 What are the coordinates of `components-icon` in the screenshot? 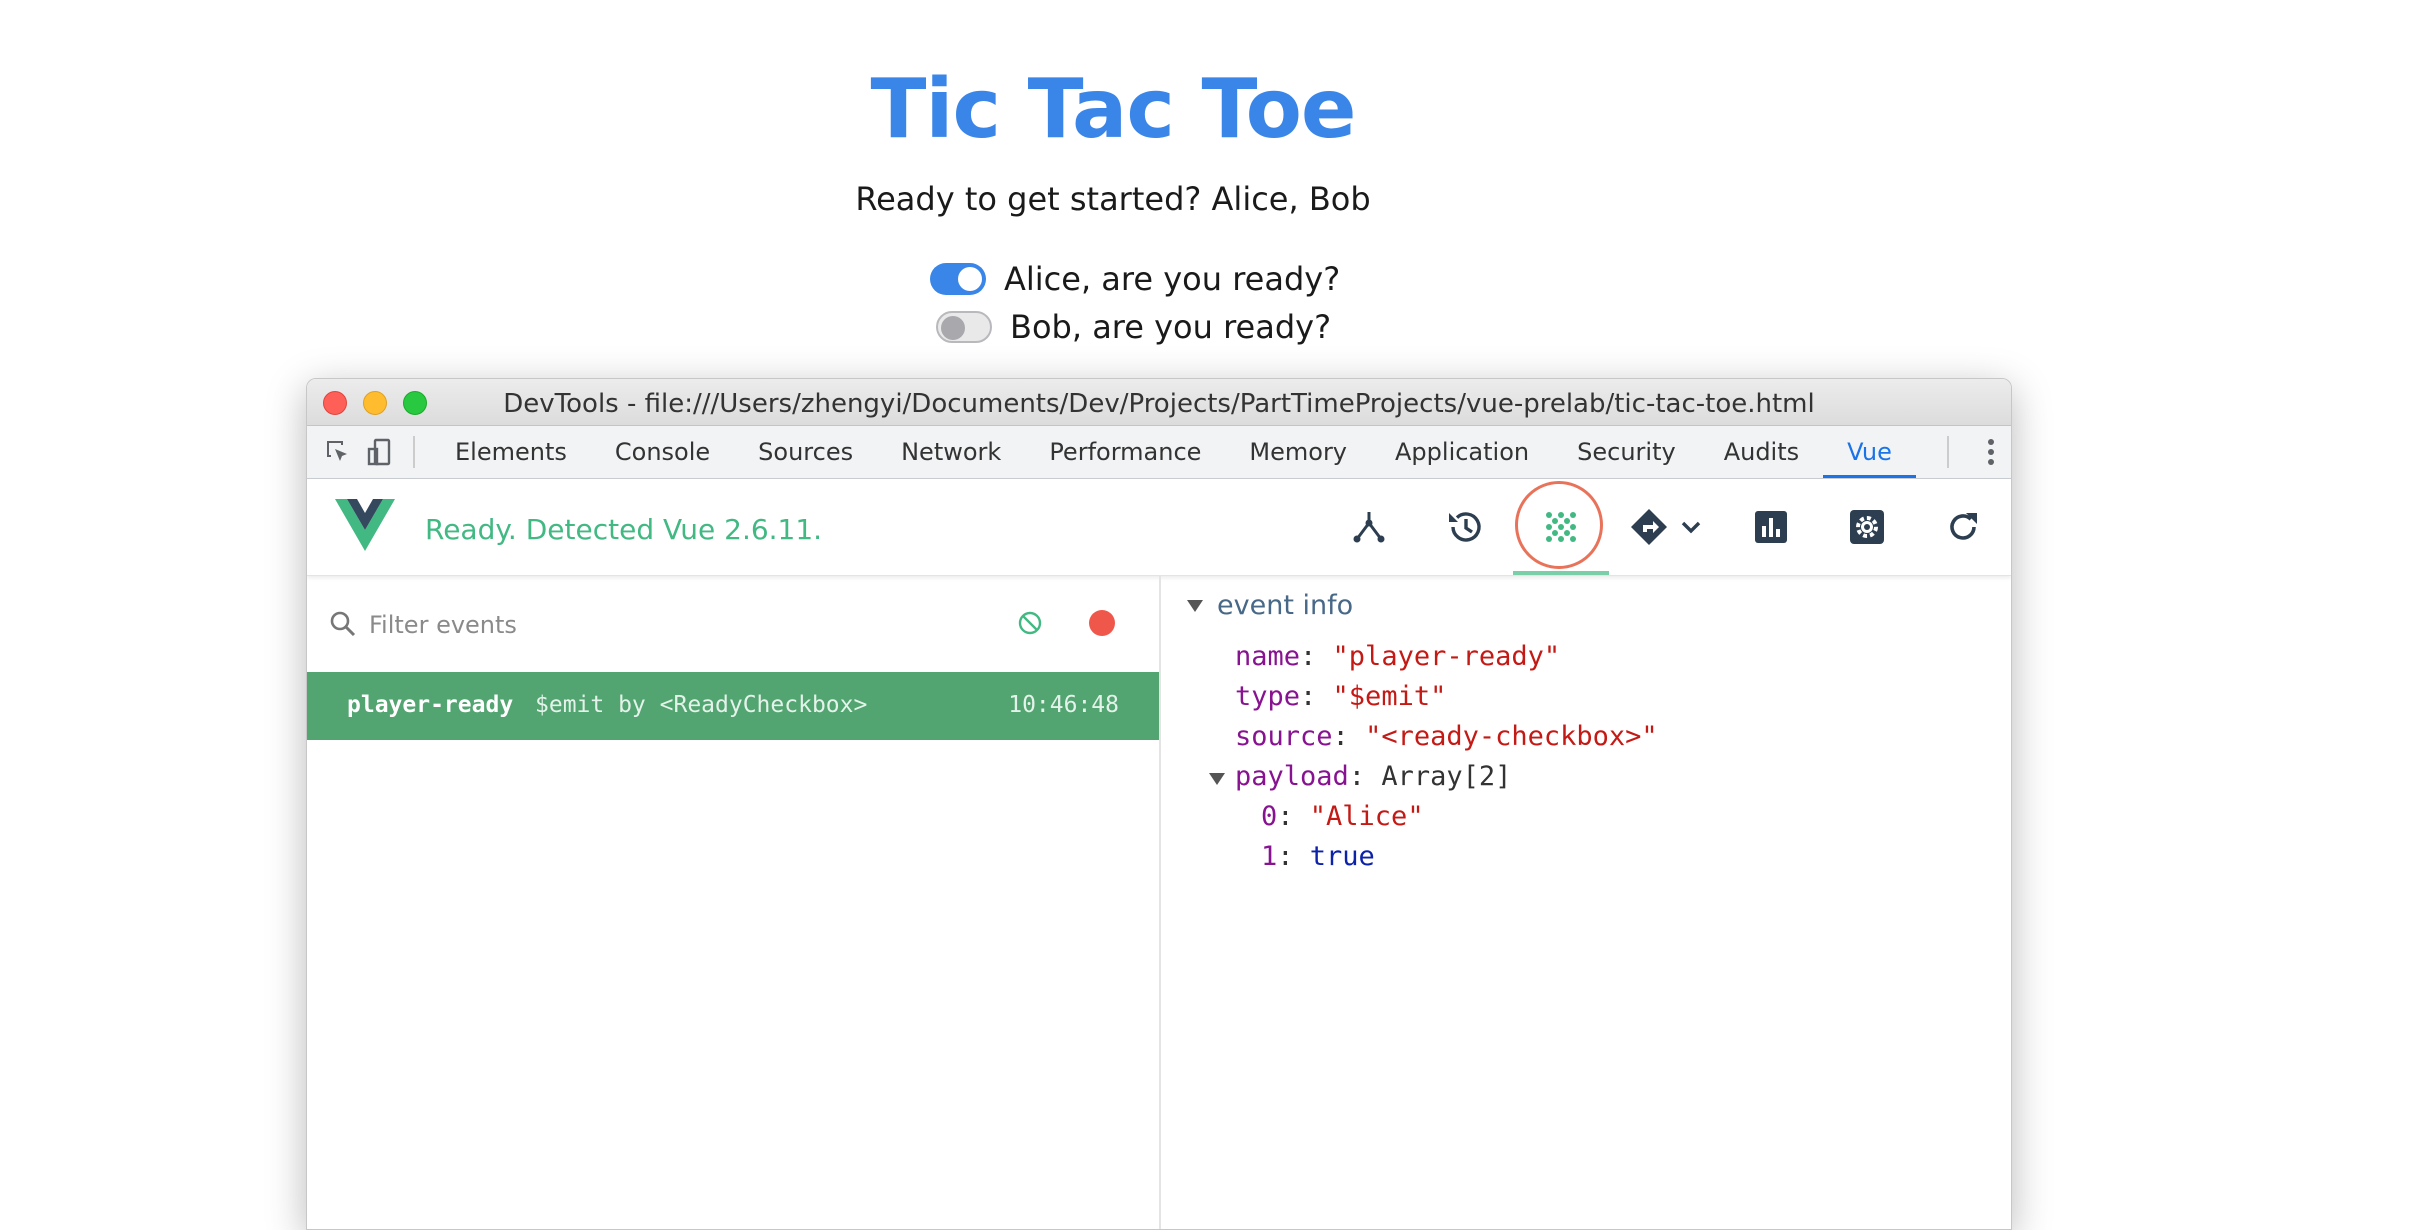 It's located at (1369, 527).